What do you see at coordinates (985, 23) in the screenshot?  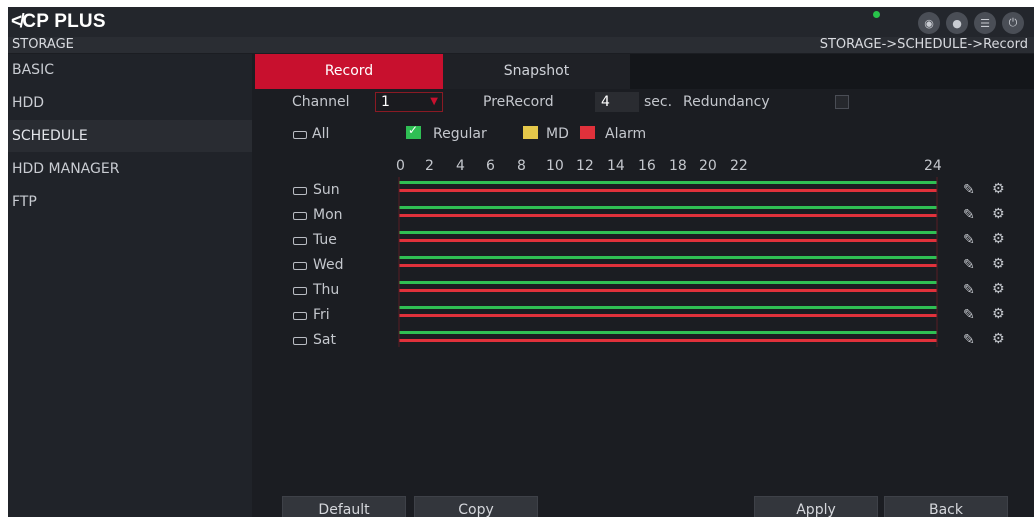 I see `menu-icon: ☰` at bounding box center [985, 23].